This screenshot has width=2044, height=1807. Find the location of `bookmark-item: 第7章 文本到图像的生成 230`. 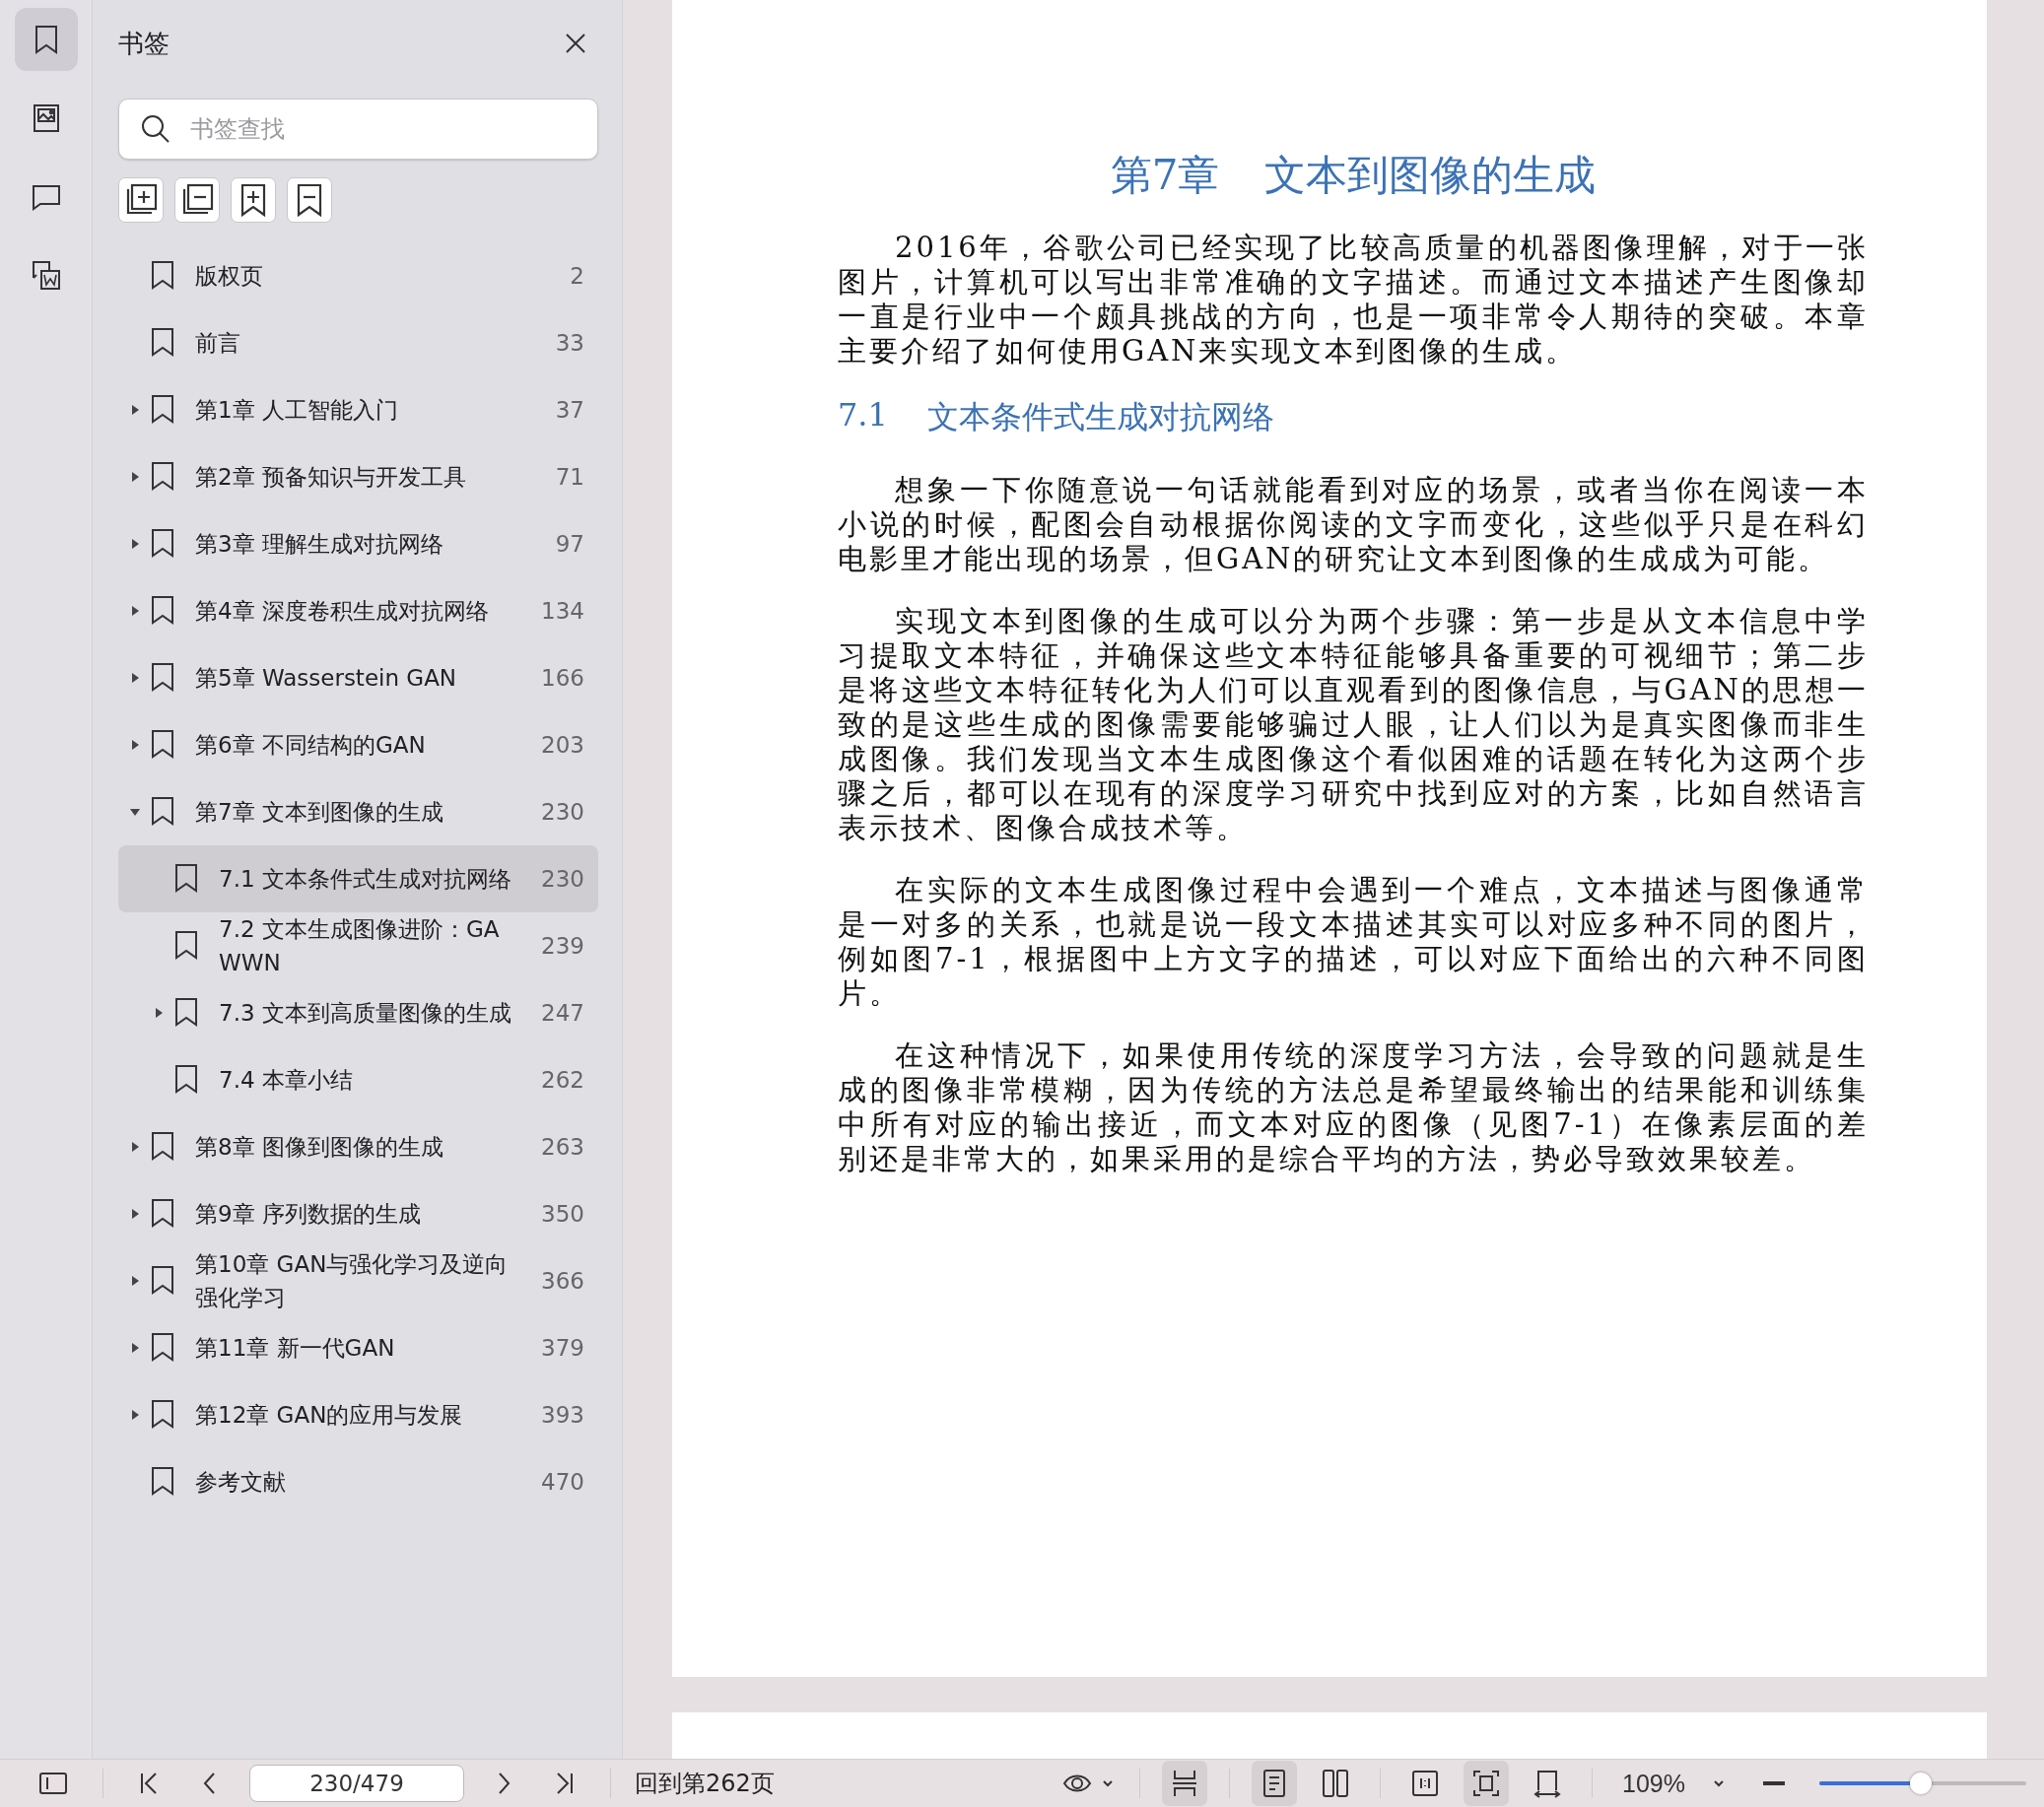

bookmark-item: 第7章 文本到图像的生成 230 is located at coordinates (358, 811).